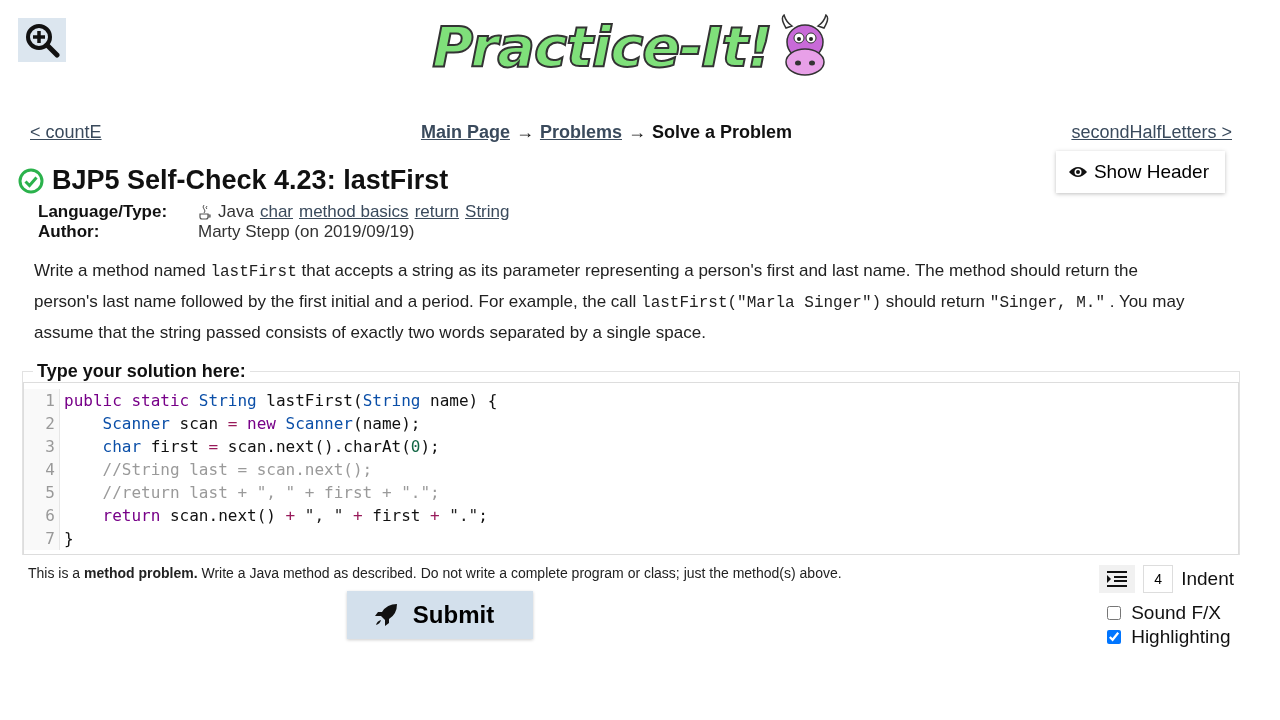  I want to click on code-line: char first = scan.next().charAt(0);, so click(271, 446).